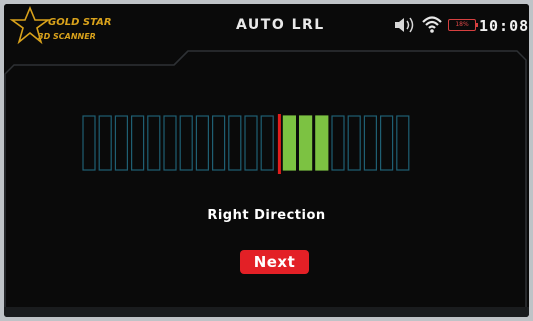  I want to click on center-marker, so click(279, 144).